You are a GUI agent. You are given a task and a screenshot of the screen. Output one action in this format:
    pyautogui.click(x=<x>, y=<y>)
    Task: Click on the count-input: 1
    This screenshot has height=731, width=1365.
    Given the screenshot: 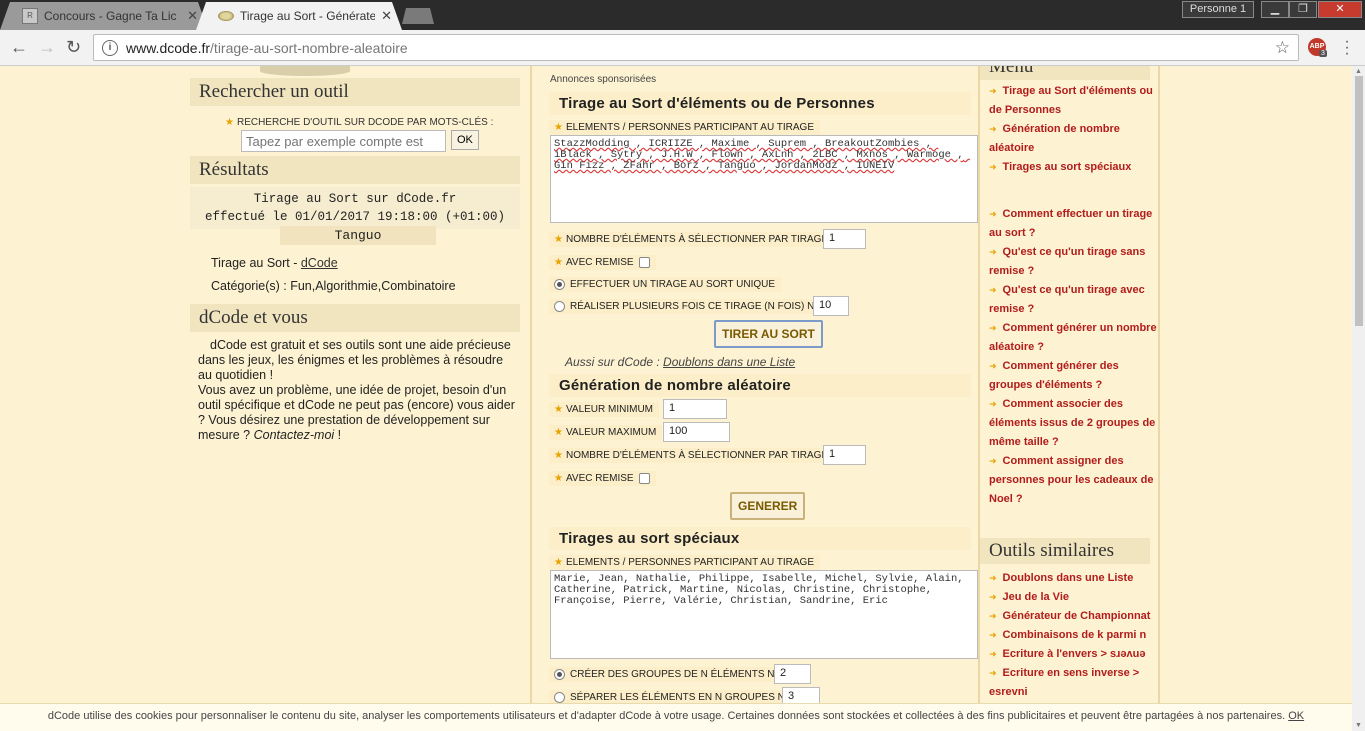 What is the action you would take?
    pyautogui.click(x=844, y=239)
    